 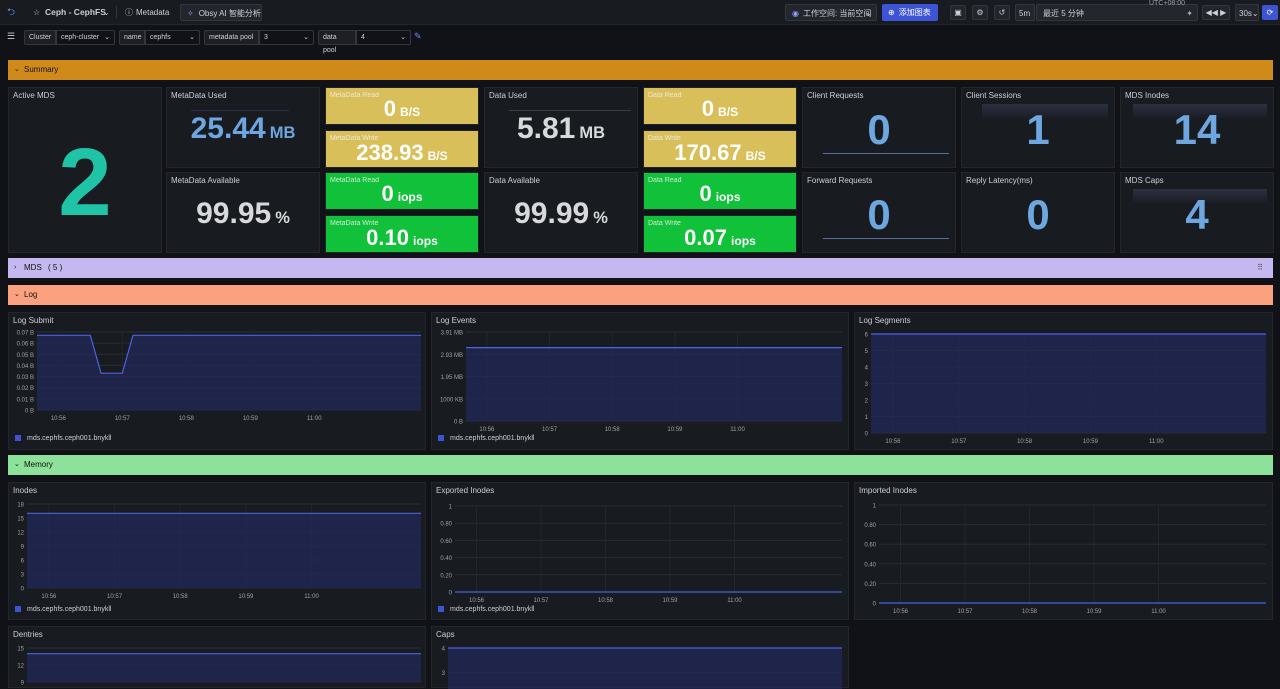 I want to click on settings-icon: ⚙, so click(x=980, y=12).